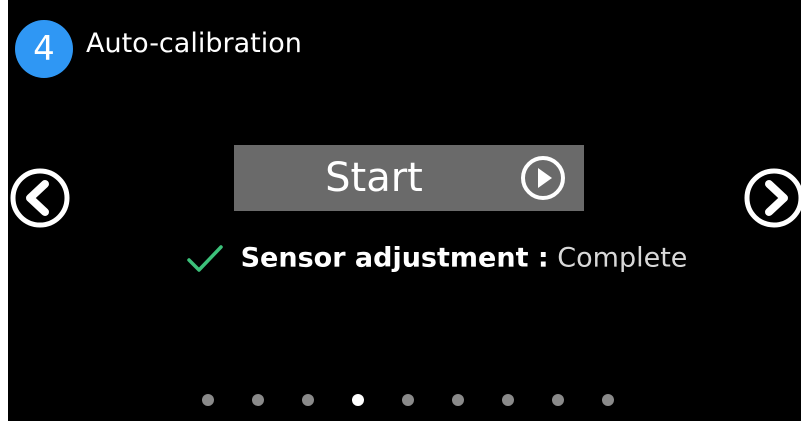  Describe the element at coordinates (622, 258) in the screenshot. I see `sensor-status-value: Complete` at that location.